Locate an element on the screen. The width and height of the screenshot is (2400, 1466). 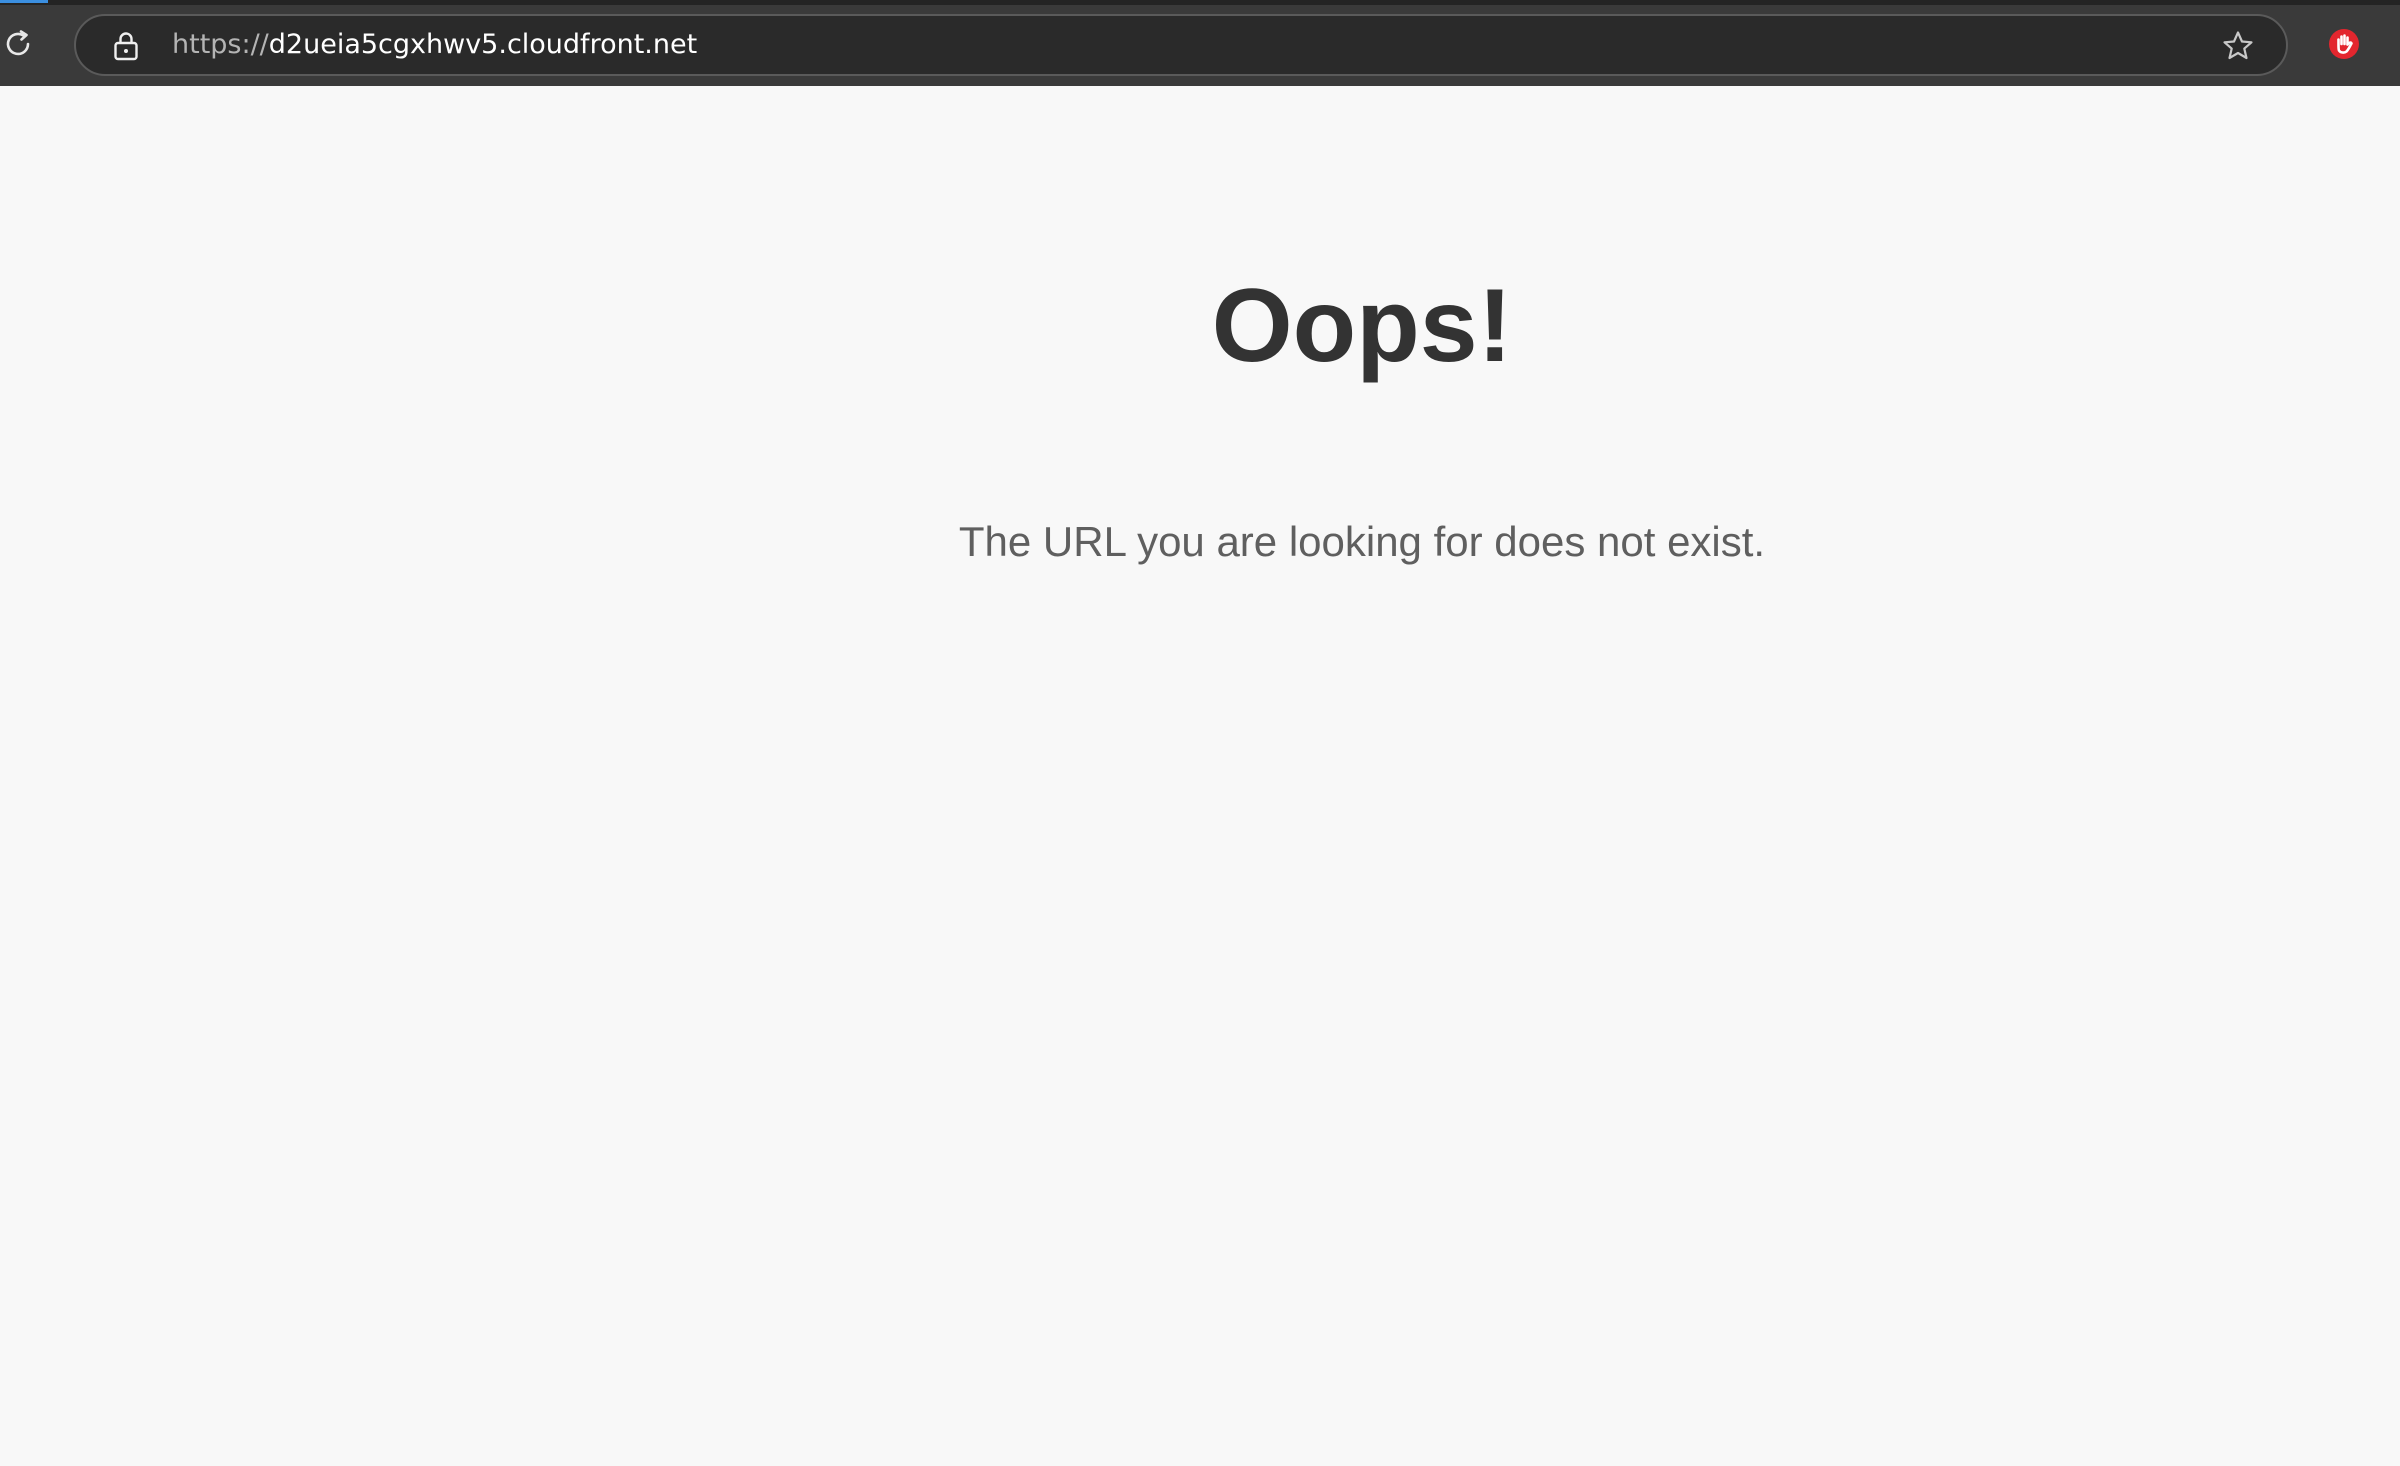
star-icon is located at coordinates (2238, 45).